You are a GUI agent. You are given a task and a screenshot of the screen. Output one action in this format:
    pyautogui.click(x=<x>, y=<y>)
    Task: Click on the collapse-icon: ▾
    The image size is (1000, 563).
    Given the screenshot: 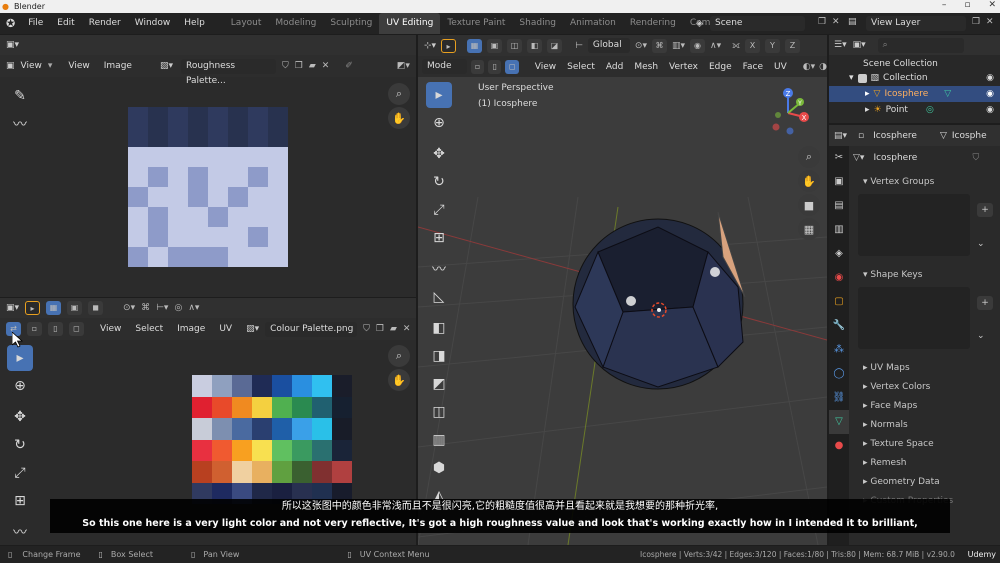 What is the action you would take?
    pyautogui.click(x=851, y=78)
    